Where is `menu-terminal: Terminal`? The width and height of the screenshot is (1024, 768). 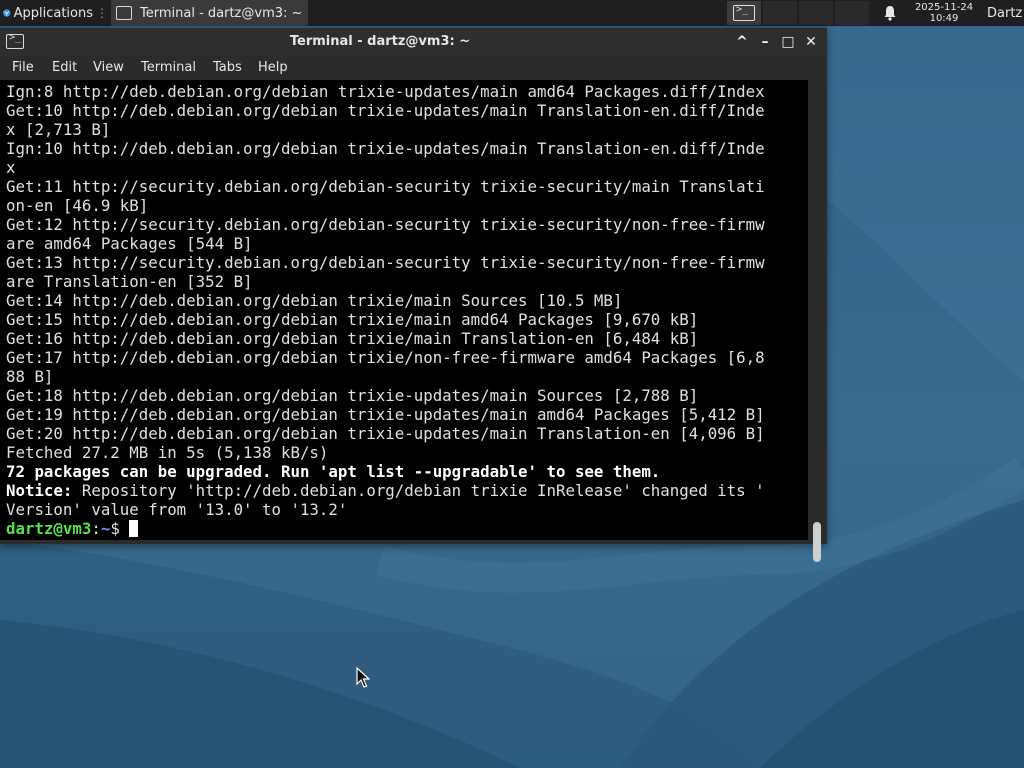
menu-terminal: Terminal is located at coordinates (168, 68).